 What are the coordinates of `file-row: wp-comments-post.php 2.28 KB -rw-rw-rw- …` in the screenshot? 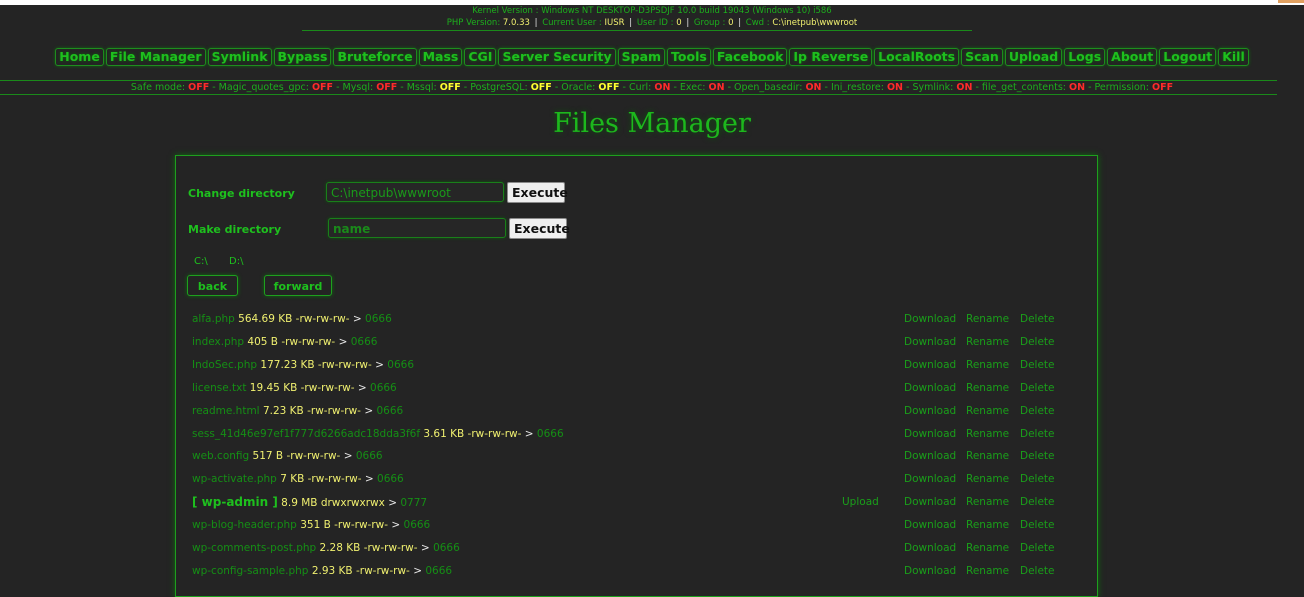 It's located at (632, 548).